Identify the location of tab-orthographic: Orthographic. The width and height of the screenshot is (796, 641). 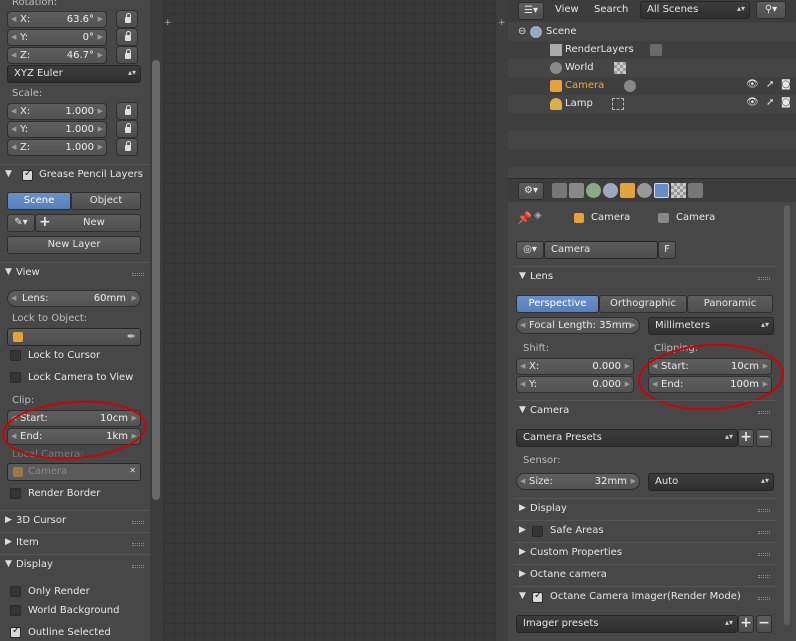
(643, 304).